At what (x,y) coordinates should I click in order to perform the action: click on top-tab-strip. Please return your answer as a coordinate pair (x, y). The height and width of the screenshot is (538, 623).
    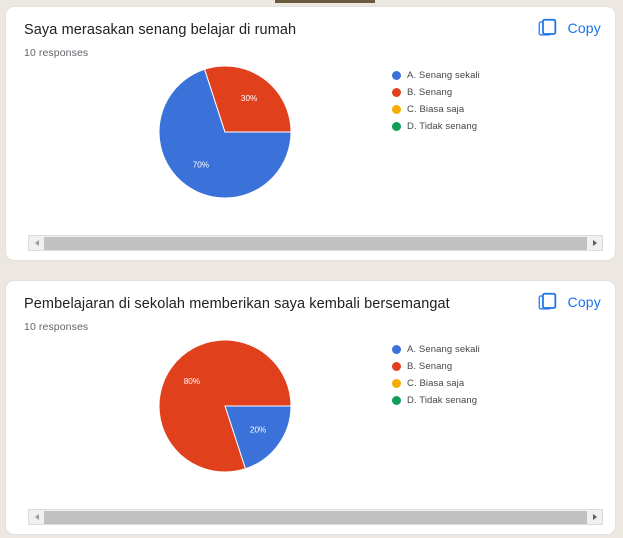
    Looking at the image, I should click on (311, 1).